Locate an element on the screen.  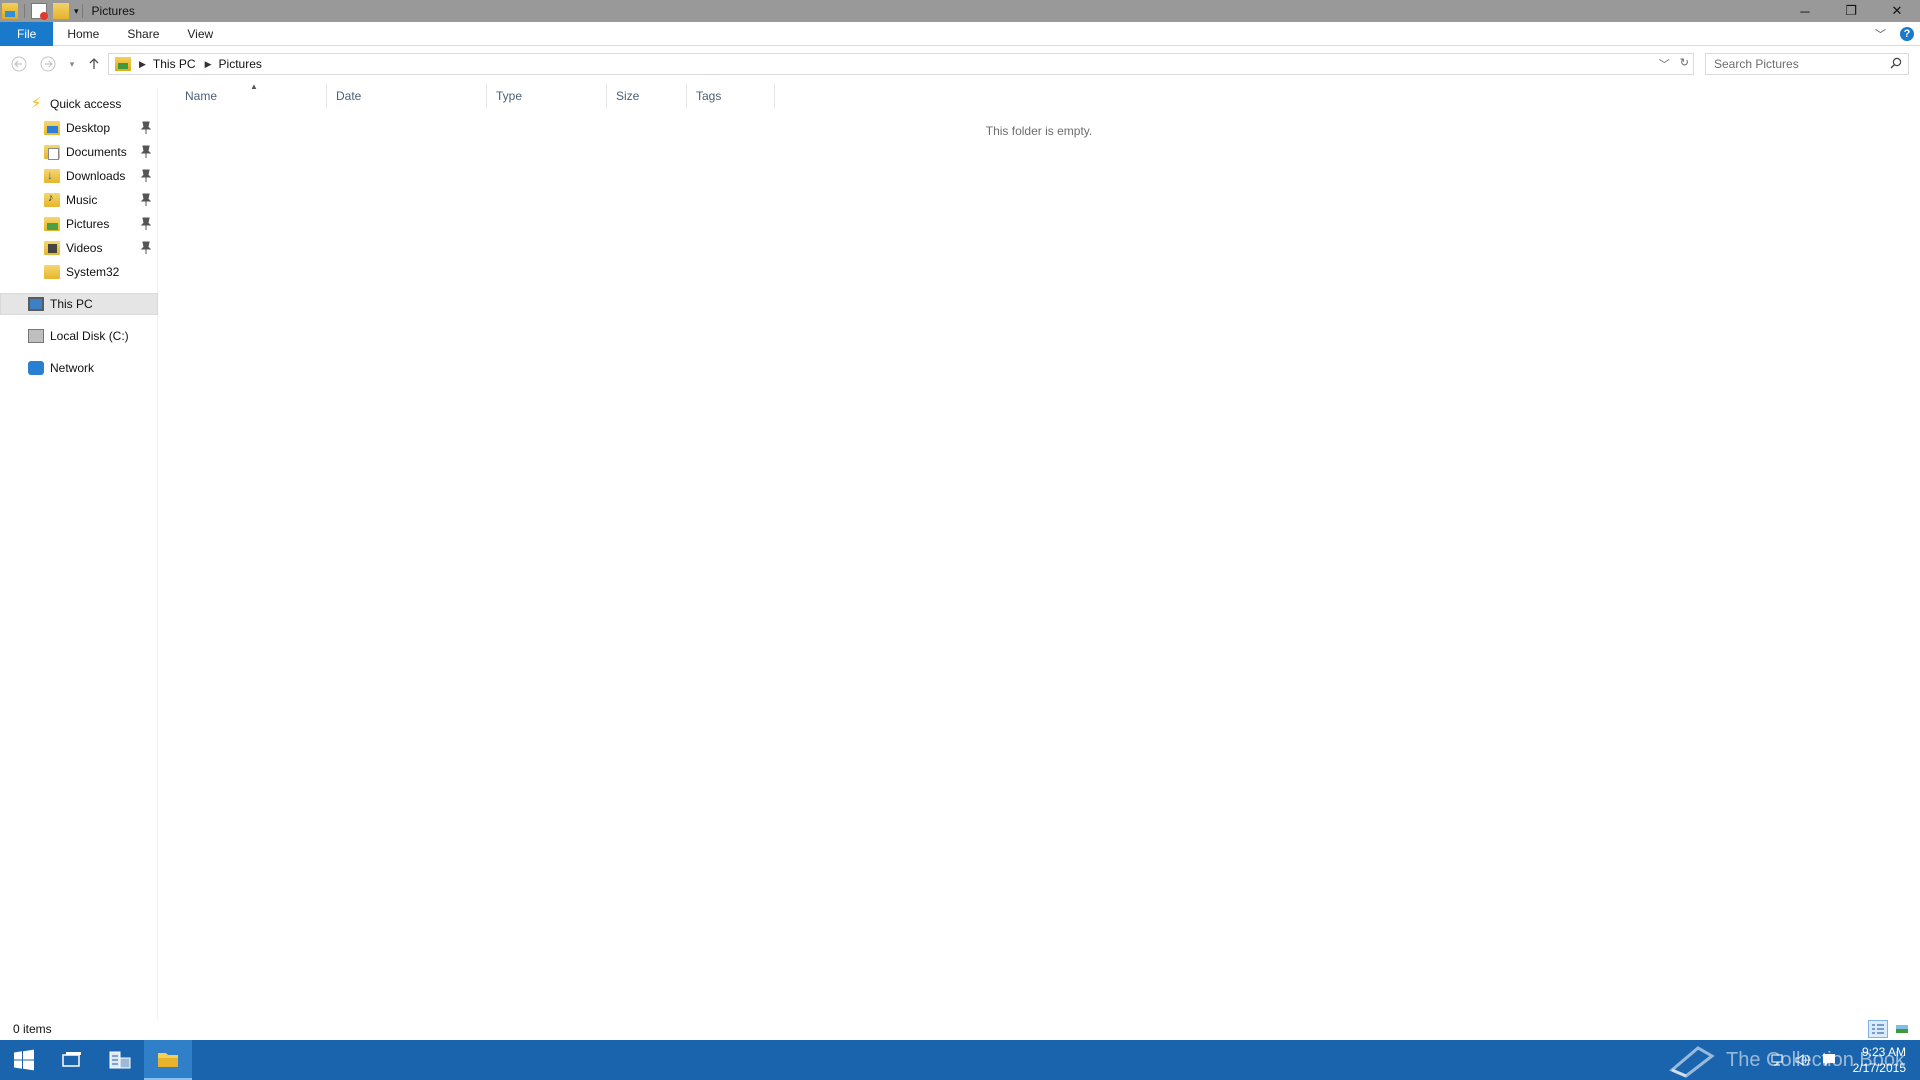
sidebar-item-network: Network is located at coordinates (79, 368).